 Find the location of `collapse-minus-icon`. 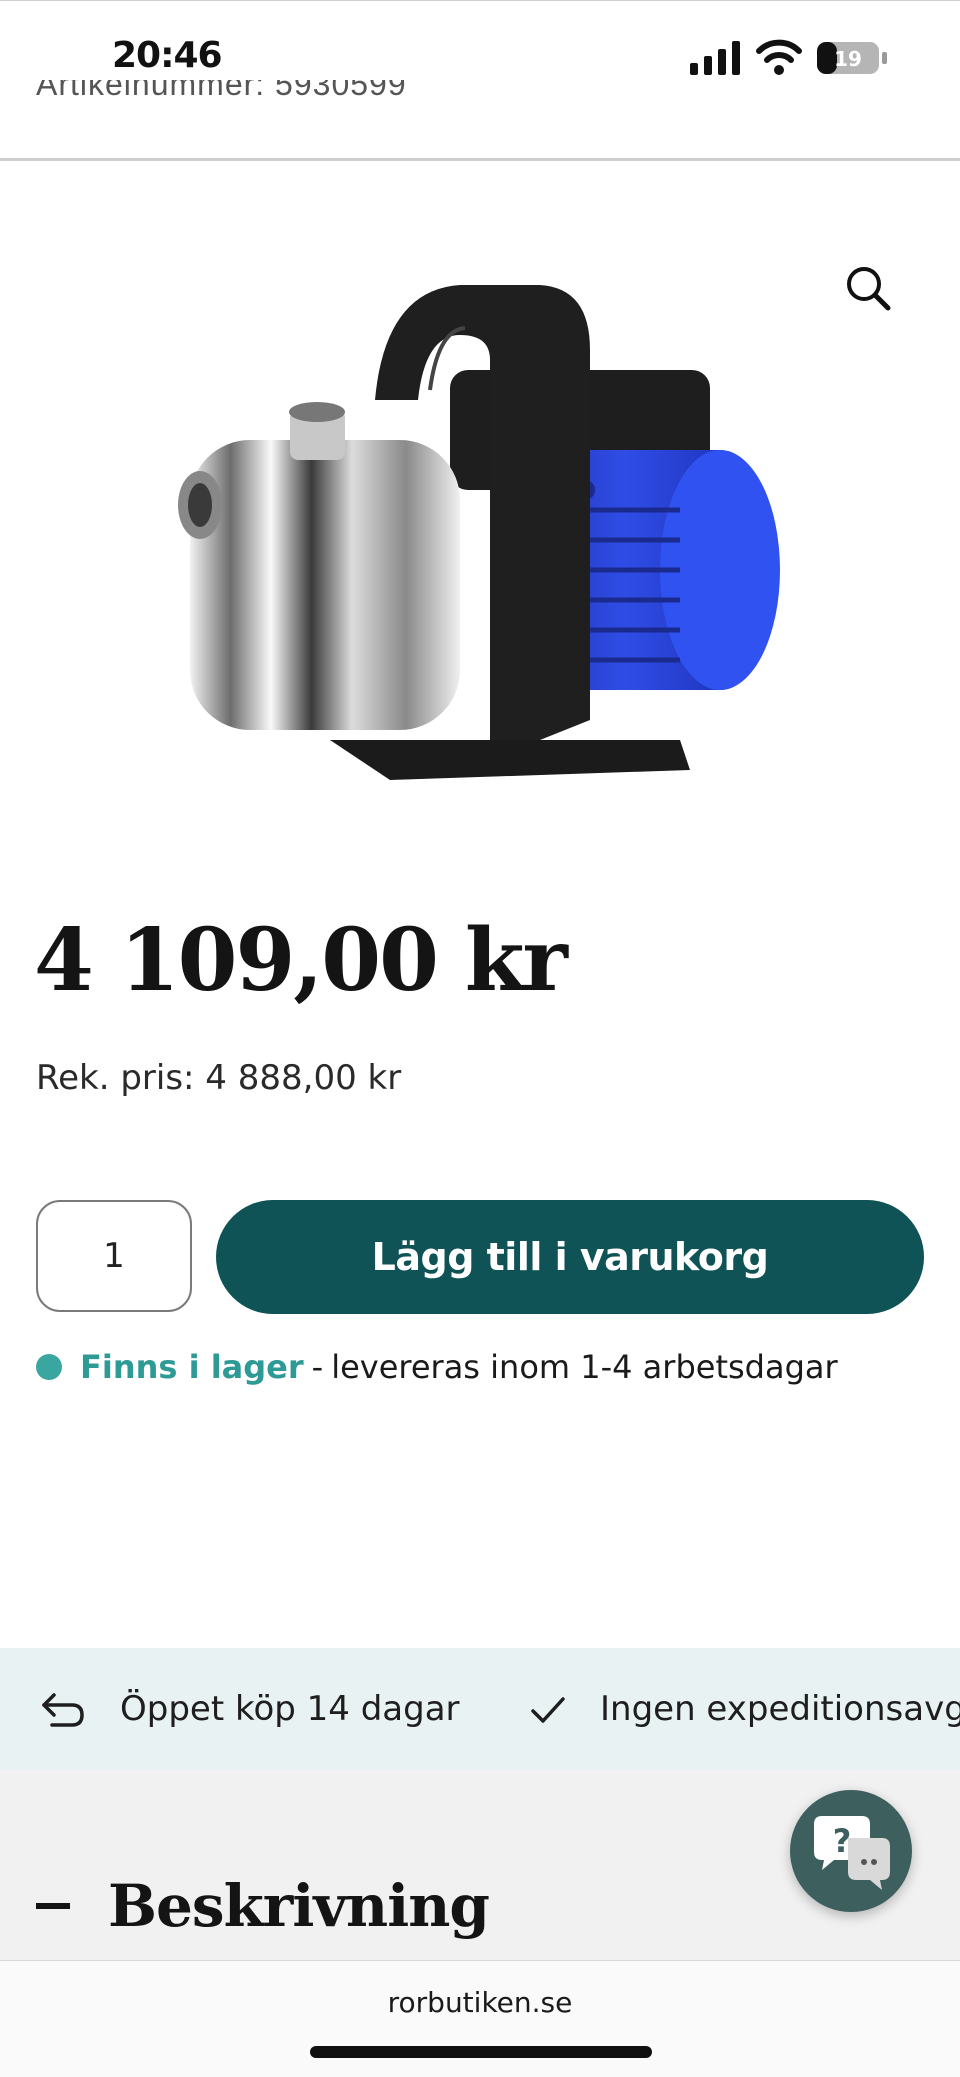

collapse-minus-icon is located at coordinates (53, 1906).